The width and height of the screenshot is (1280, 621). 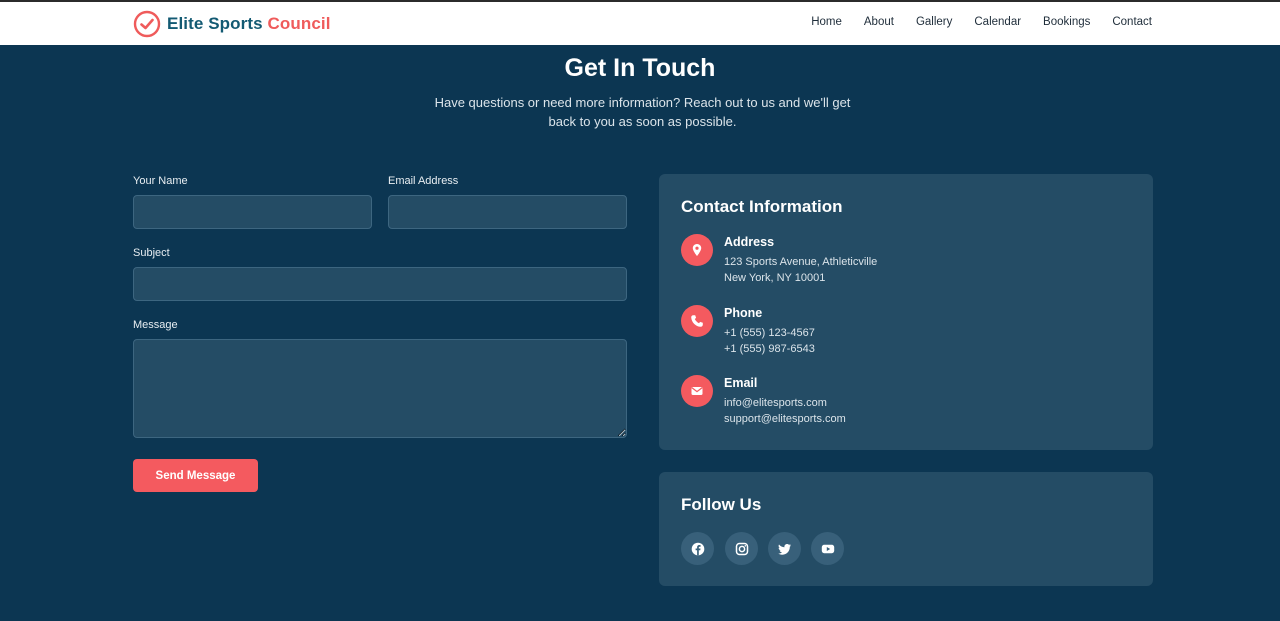 What do you see at coordinates (906, 529) in the screenshot?
I see `follow-us-card: Follow Us` at bounding box center [906, 529].